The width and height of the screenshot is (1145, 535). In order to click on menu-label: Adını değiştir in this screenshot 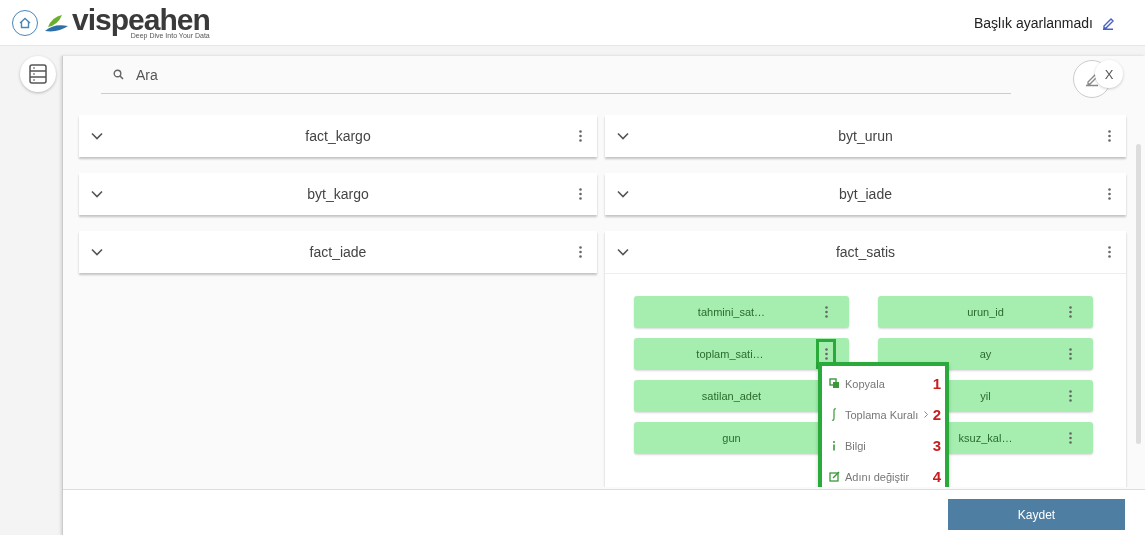, I will do `click(878, 476)`.